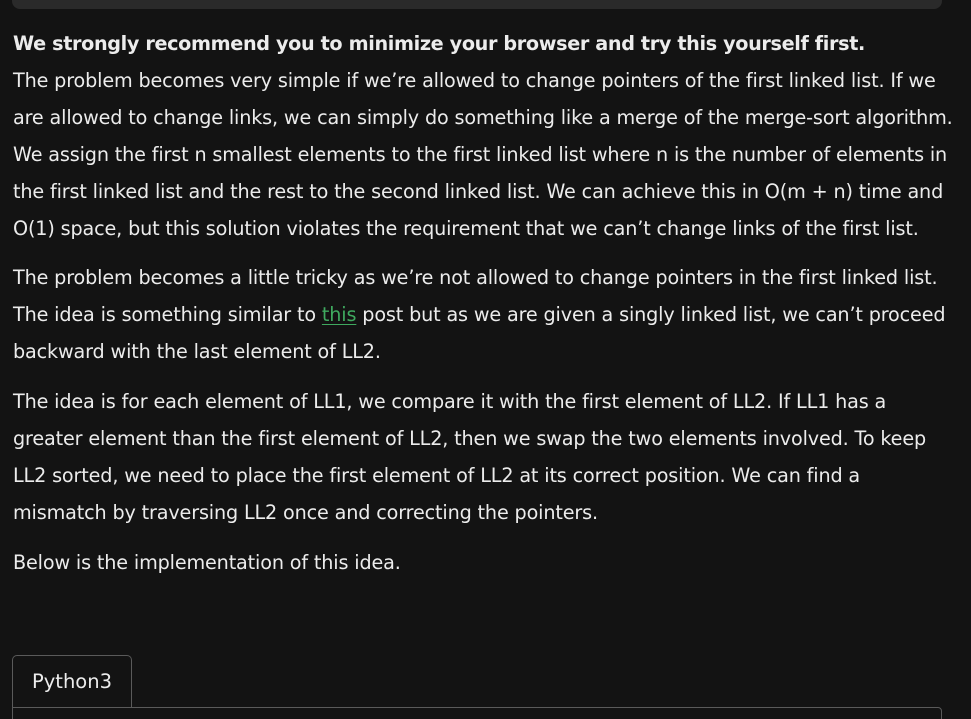 The image size is (971, 719). I want to click on code-block, so click(477, 713).